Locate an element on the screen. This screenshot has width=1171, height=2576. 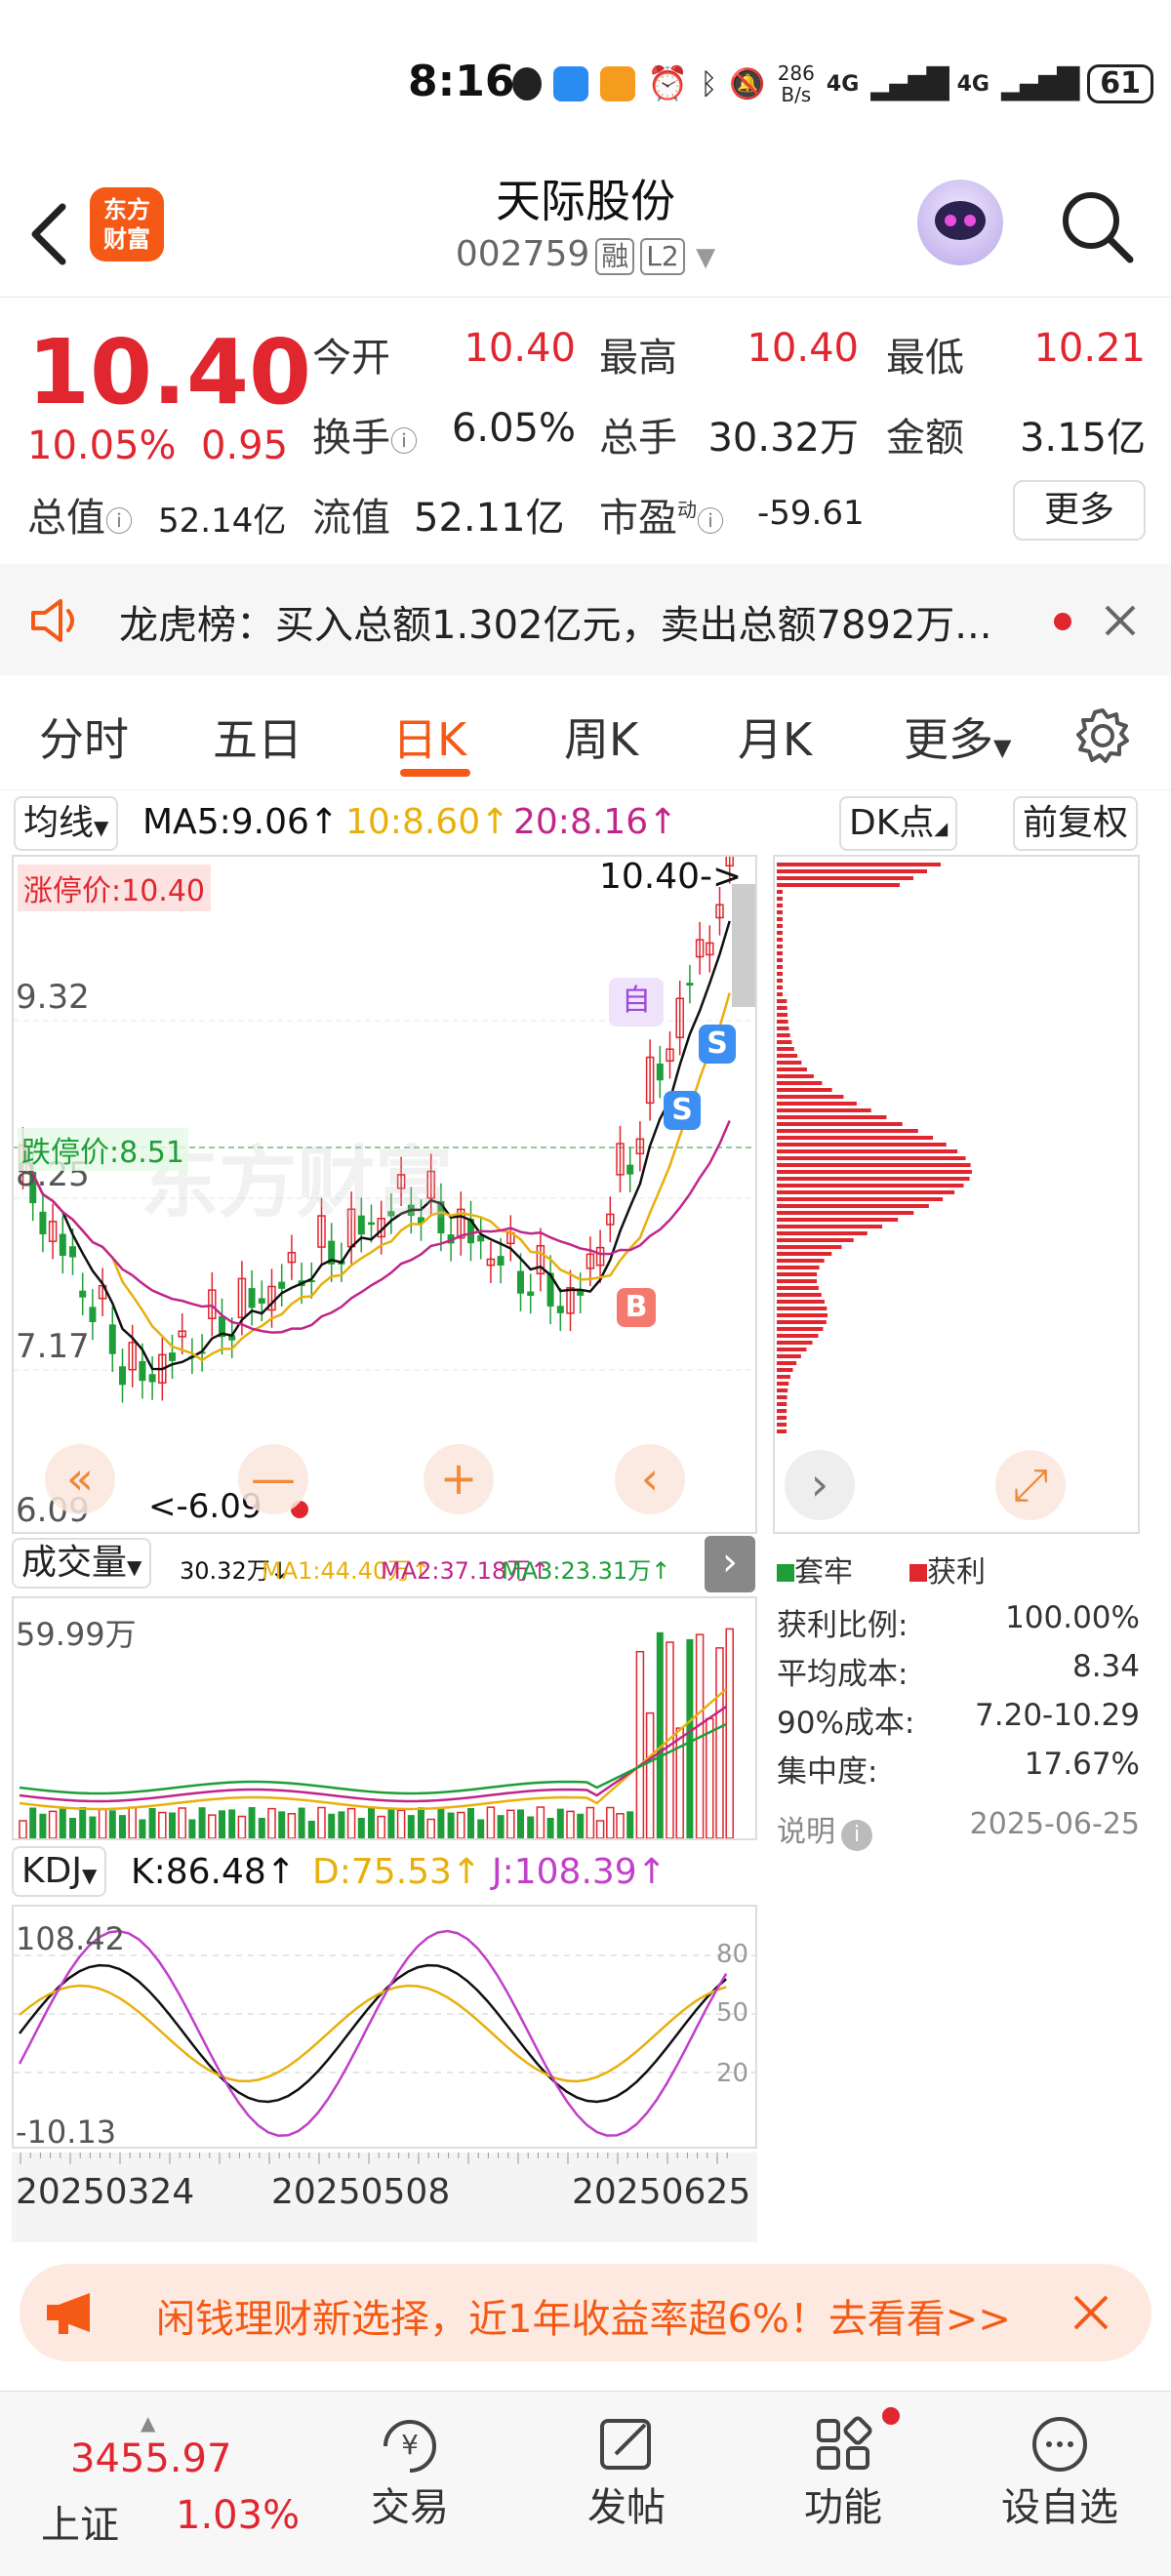
index-value: 3455.97 is located at coordinates (151, 2458).